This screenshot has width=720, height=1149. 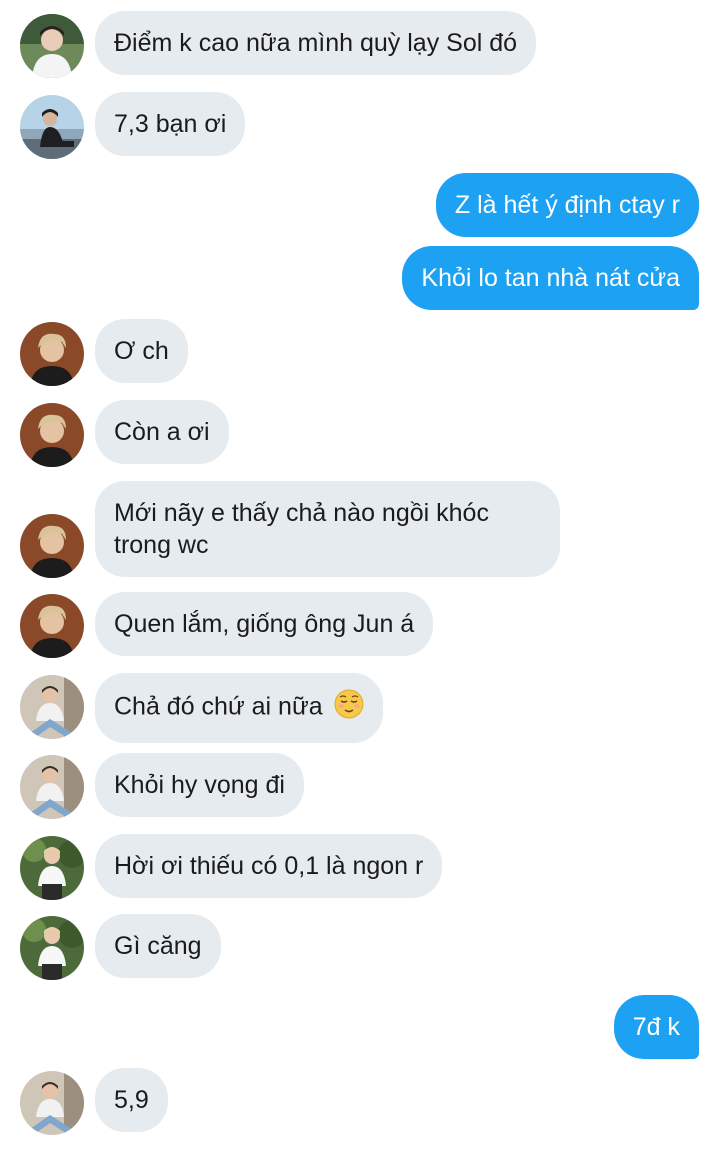 I want to click on message-bubble-outgoing: Khỏi lo tan nhà nát cửa, so click(x=550, y=278).